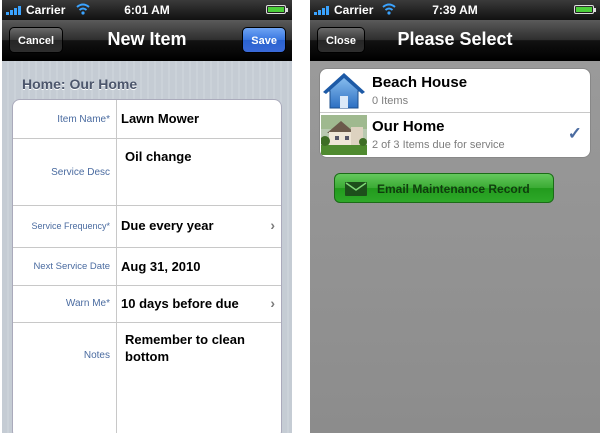 The width and height of the screenshot is (600, 433). Describe the element at coordinates (65, 378) in the screenshot. I see `field-label: Notes` at that location.